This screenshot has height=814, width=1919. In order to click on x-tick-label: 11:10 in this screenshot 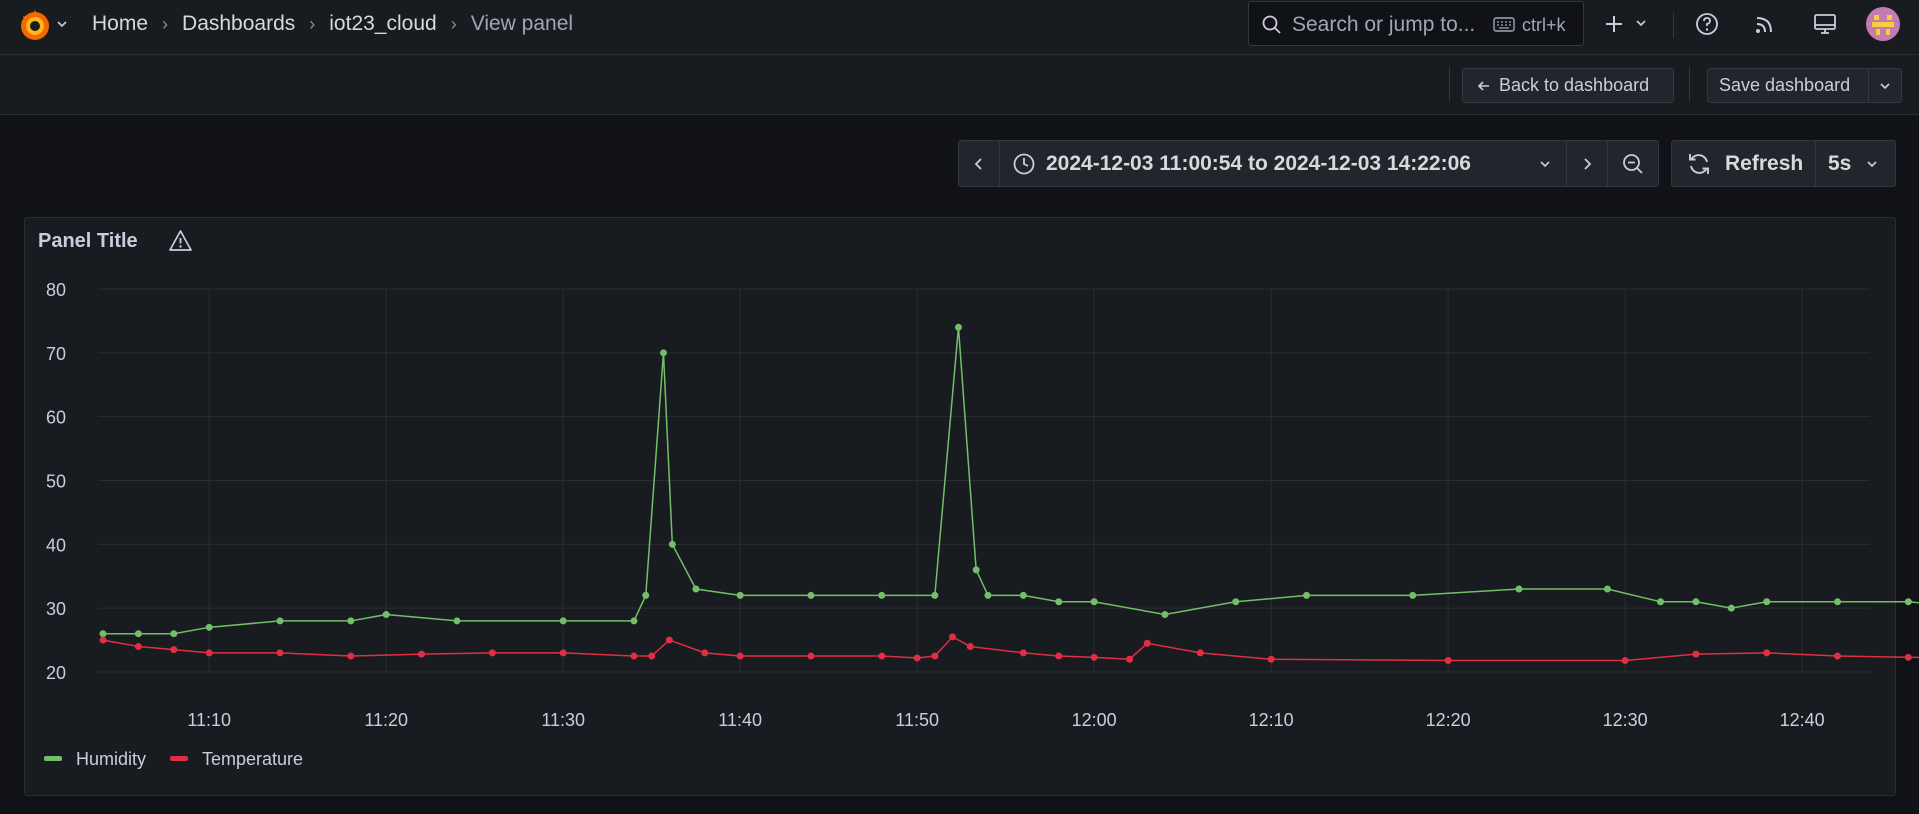, I will do `click(209, 720)`.